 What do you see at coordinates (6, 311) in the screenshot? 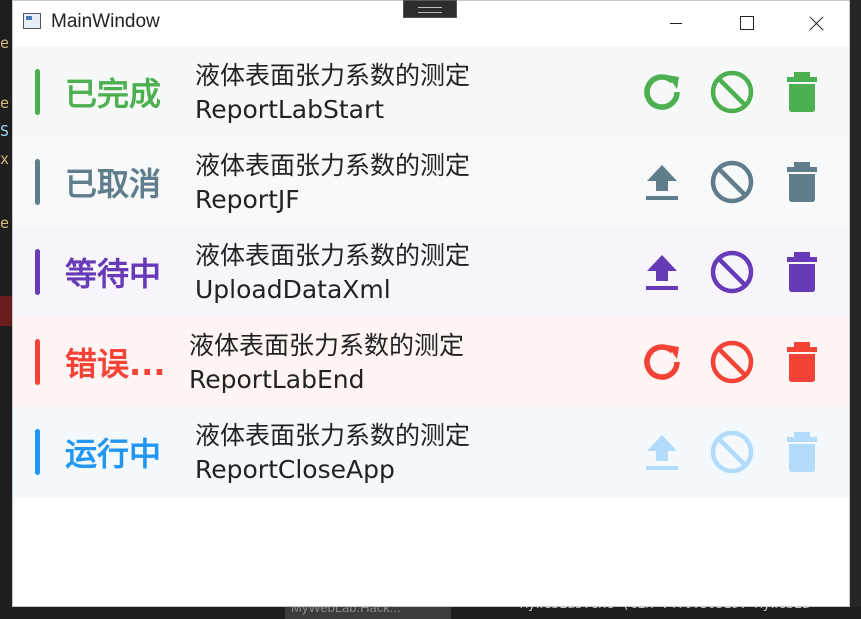
I see `background-error-marker` at bounding box center [6, 311].